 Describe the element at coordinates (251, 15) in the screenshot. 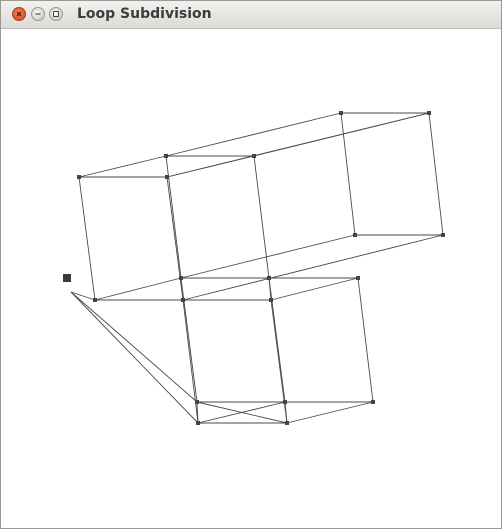

I see `title-bar: Loop Subdivision` at that location.